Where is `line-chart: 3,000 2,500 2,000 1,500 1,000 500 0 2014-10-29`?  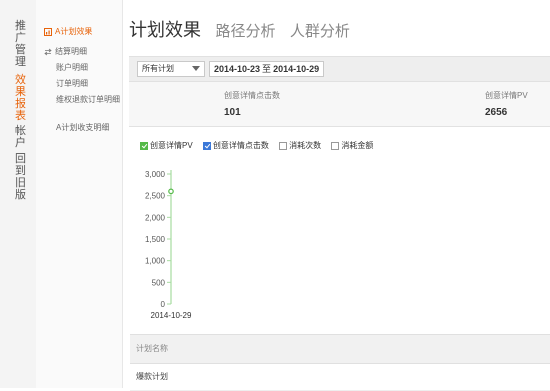 line-chart: 3,000 2,500 2,000 1,500 1,000 500 0 2014-10-29 is located at coordinates (168, 245).